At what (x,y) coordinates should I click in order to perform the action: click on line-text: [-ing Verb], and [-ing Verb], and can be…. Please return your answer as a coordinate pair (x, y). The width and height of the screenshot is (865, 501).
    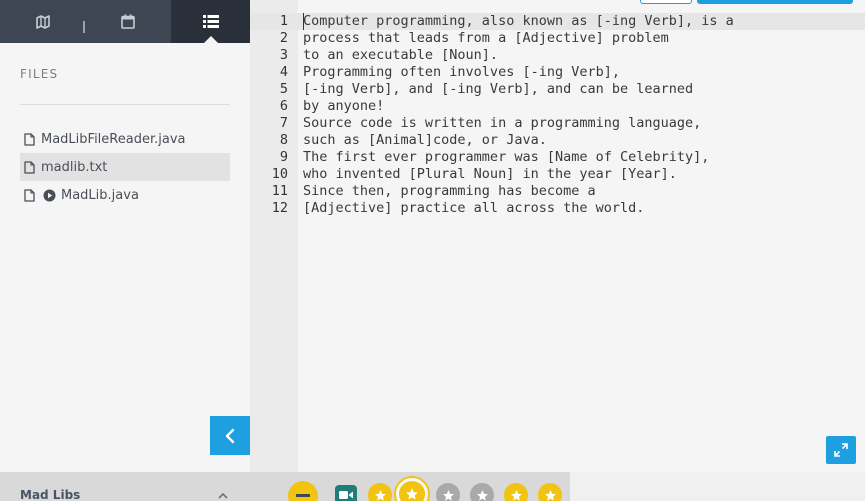
    Looking at the image, I should click on (498, 89).